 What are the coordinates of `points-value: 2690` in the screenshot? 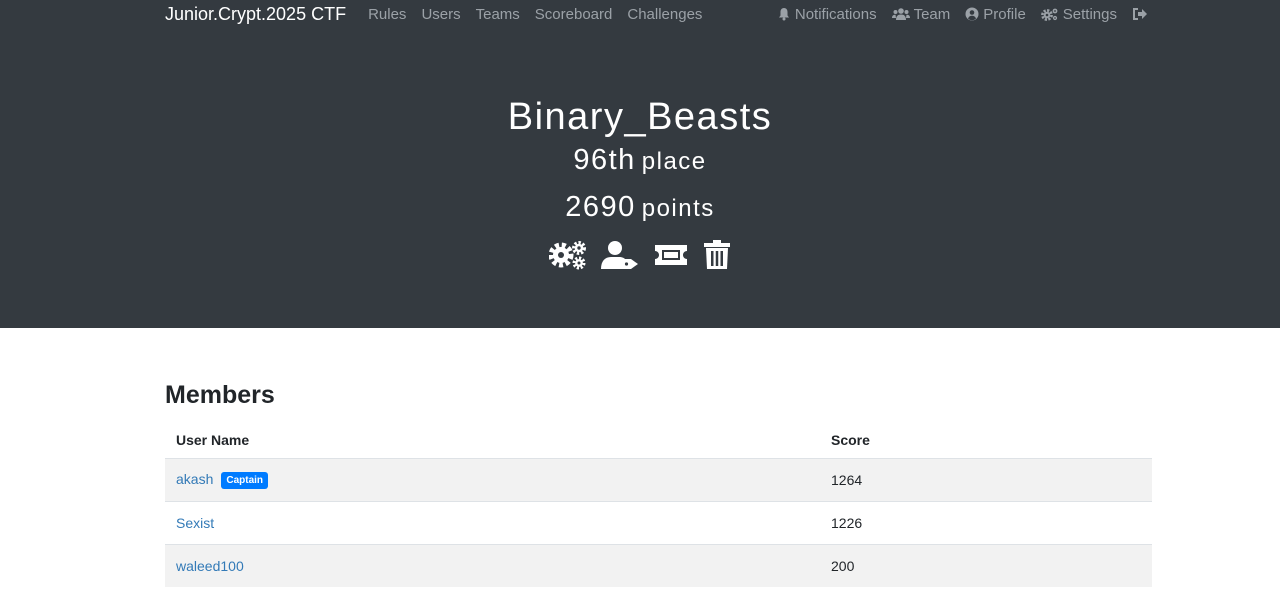 It's located at (600, 207).